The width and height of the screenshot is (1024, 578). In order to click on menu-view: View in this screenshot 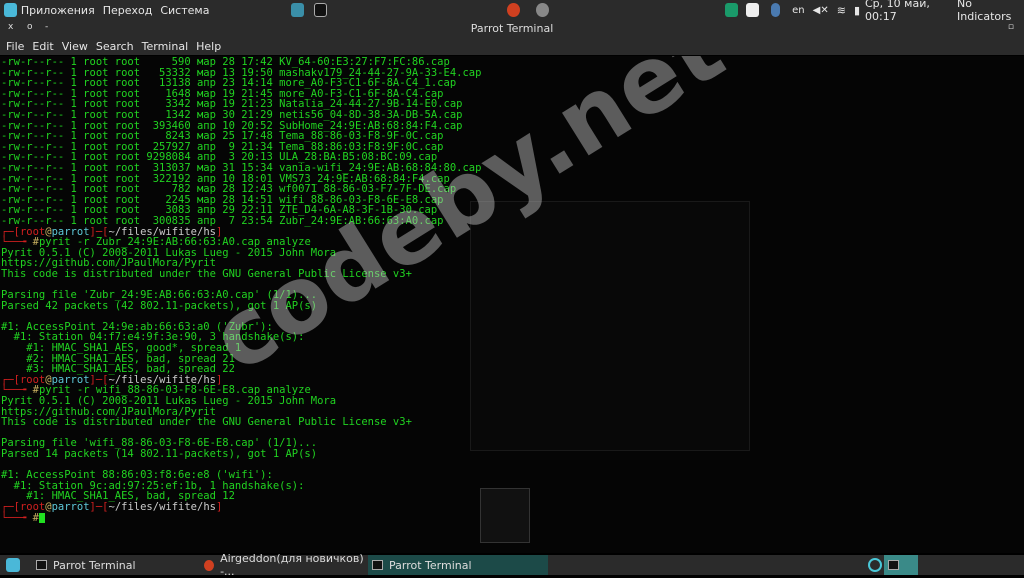, I will do `click(75, 46)`.